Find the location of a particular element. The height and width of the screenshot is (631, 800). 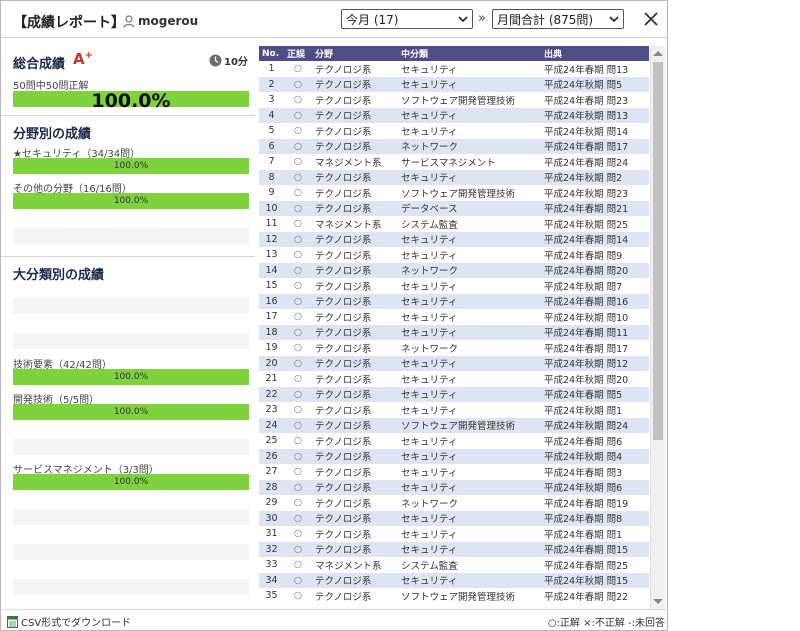

divider is located at coordinates (128, 256).